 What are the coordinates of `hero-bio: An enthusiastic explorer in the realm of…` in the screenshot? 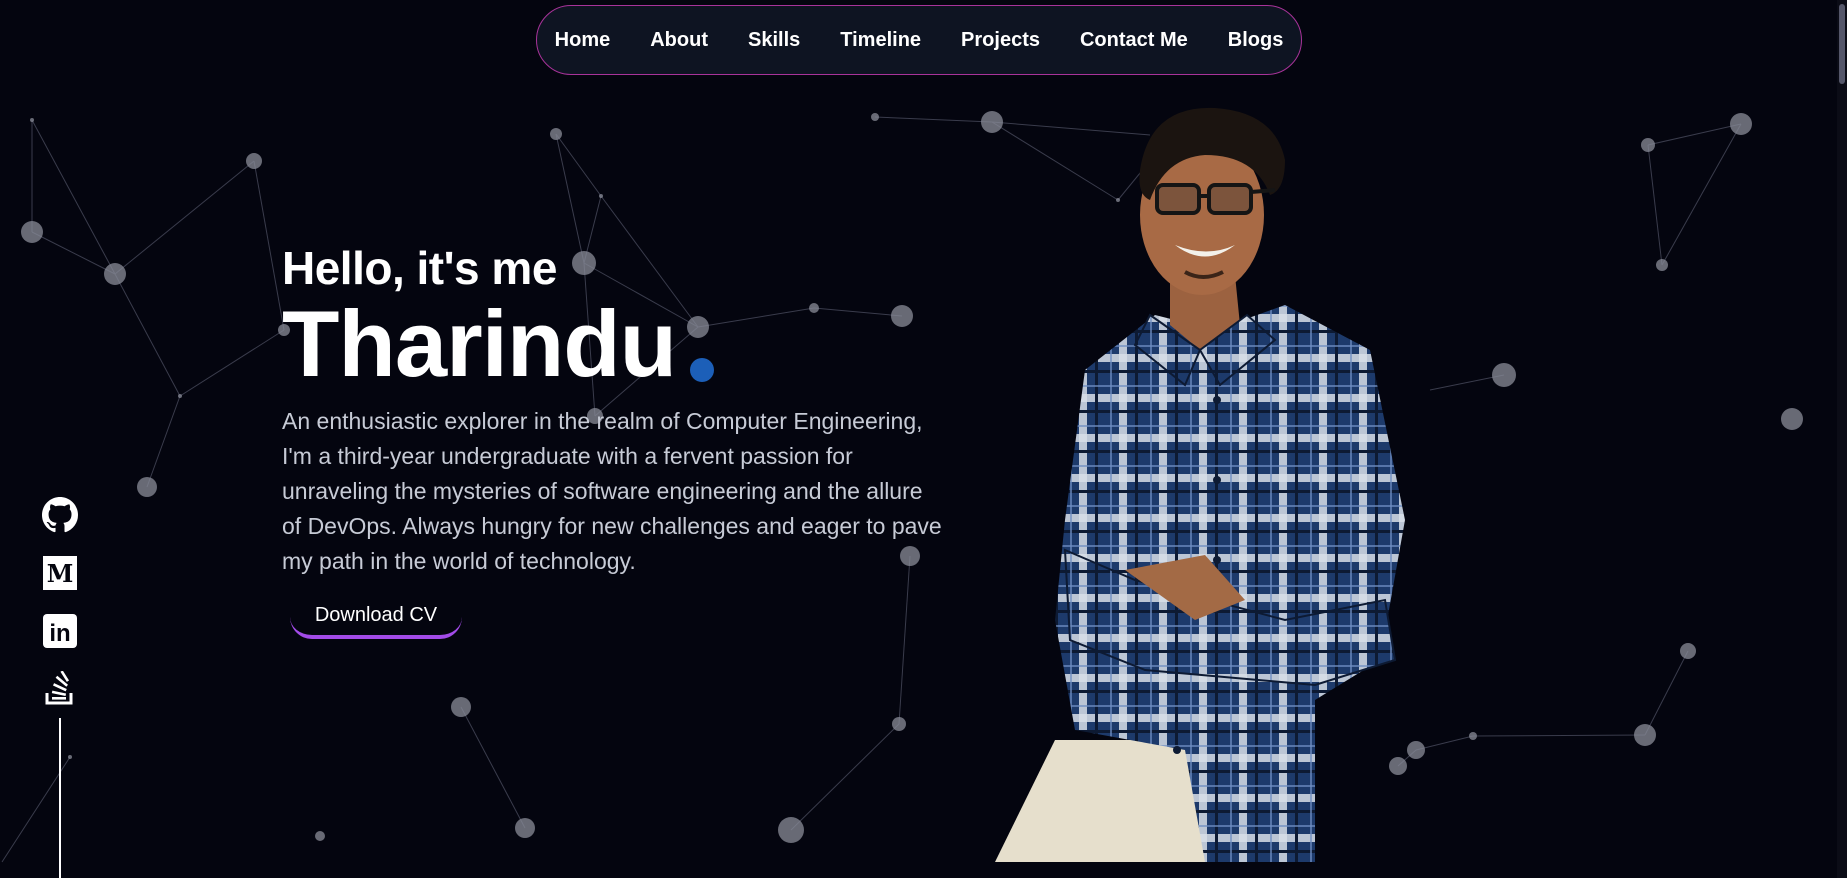 It's located at (612, 491).